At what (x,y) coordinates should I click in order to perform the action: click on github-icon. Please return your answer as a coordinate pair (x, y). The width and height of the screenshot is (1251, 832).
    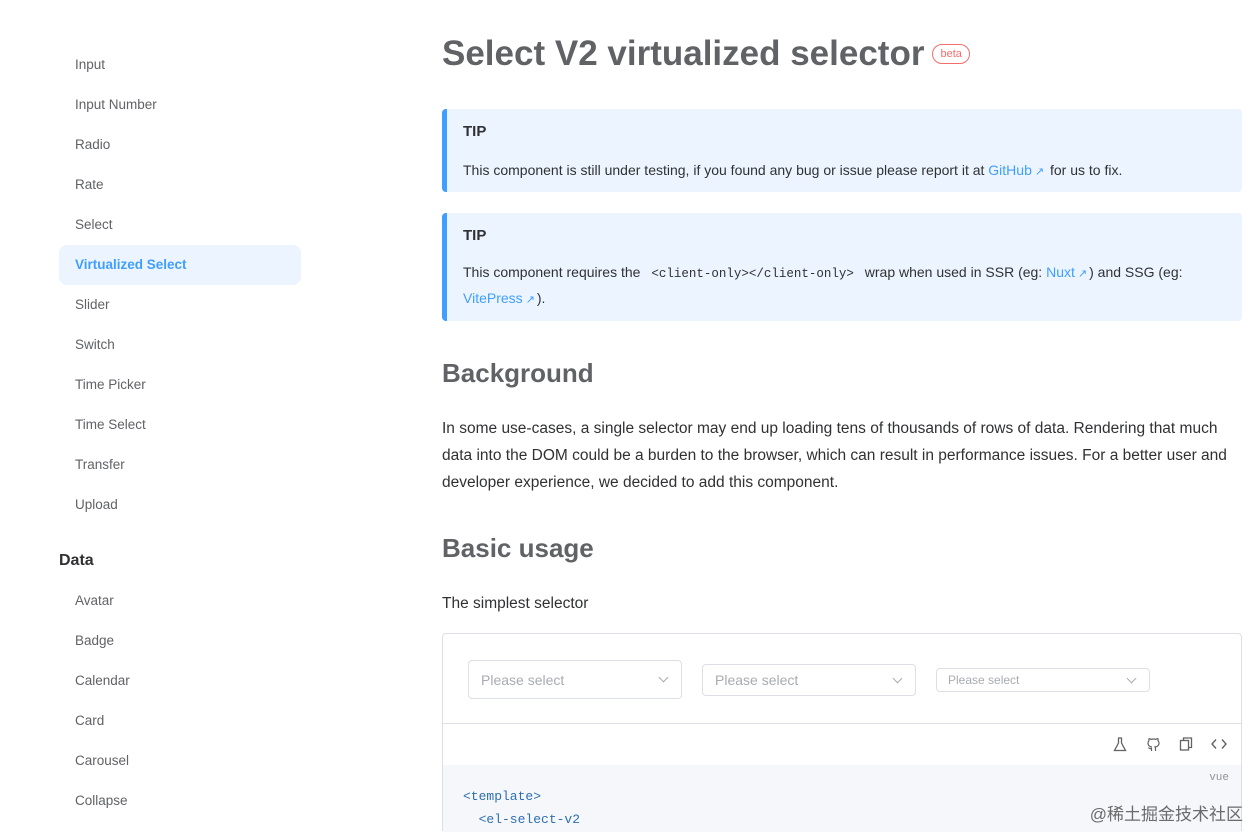
    Looking at the image, I should click on (1153, 744).